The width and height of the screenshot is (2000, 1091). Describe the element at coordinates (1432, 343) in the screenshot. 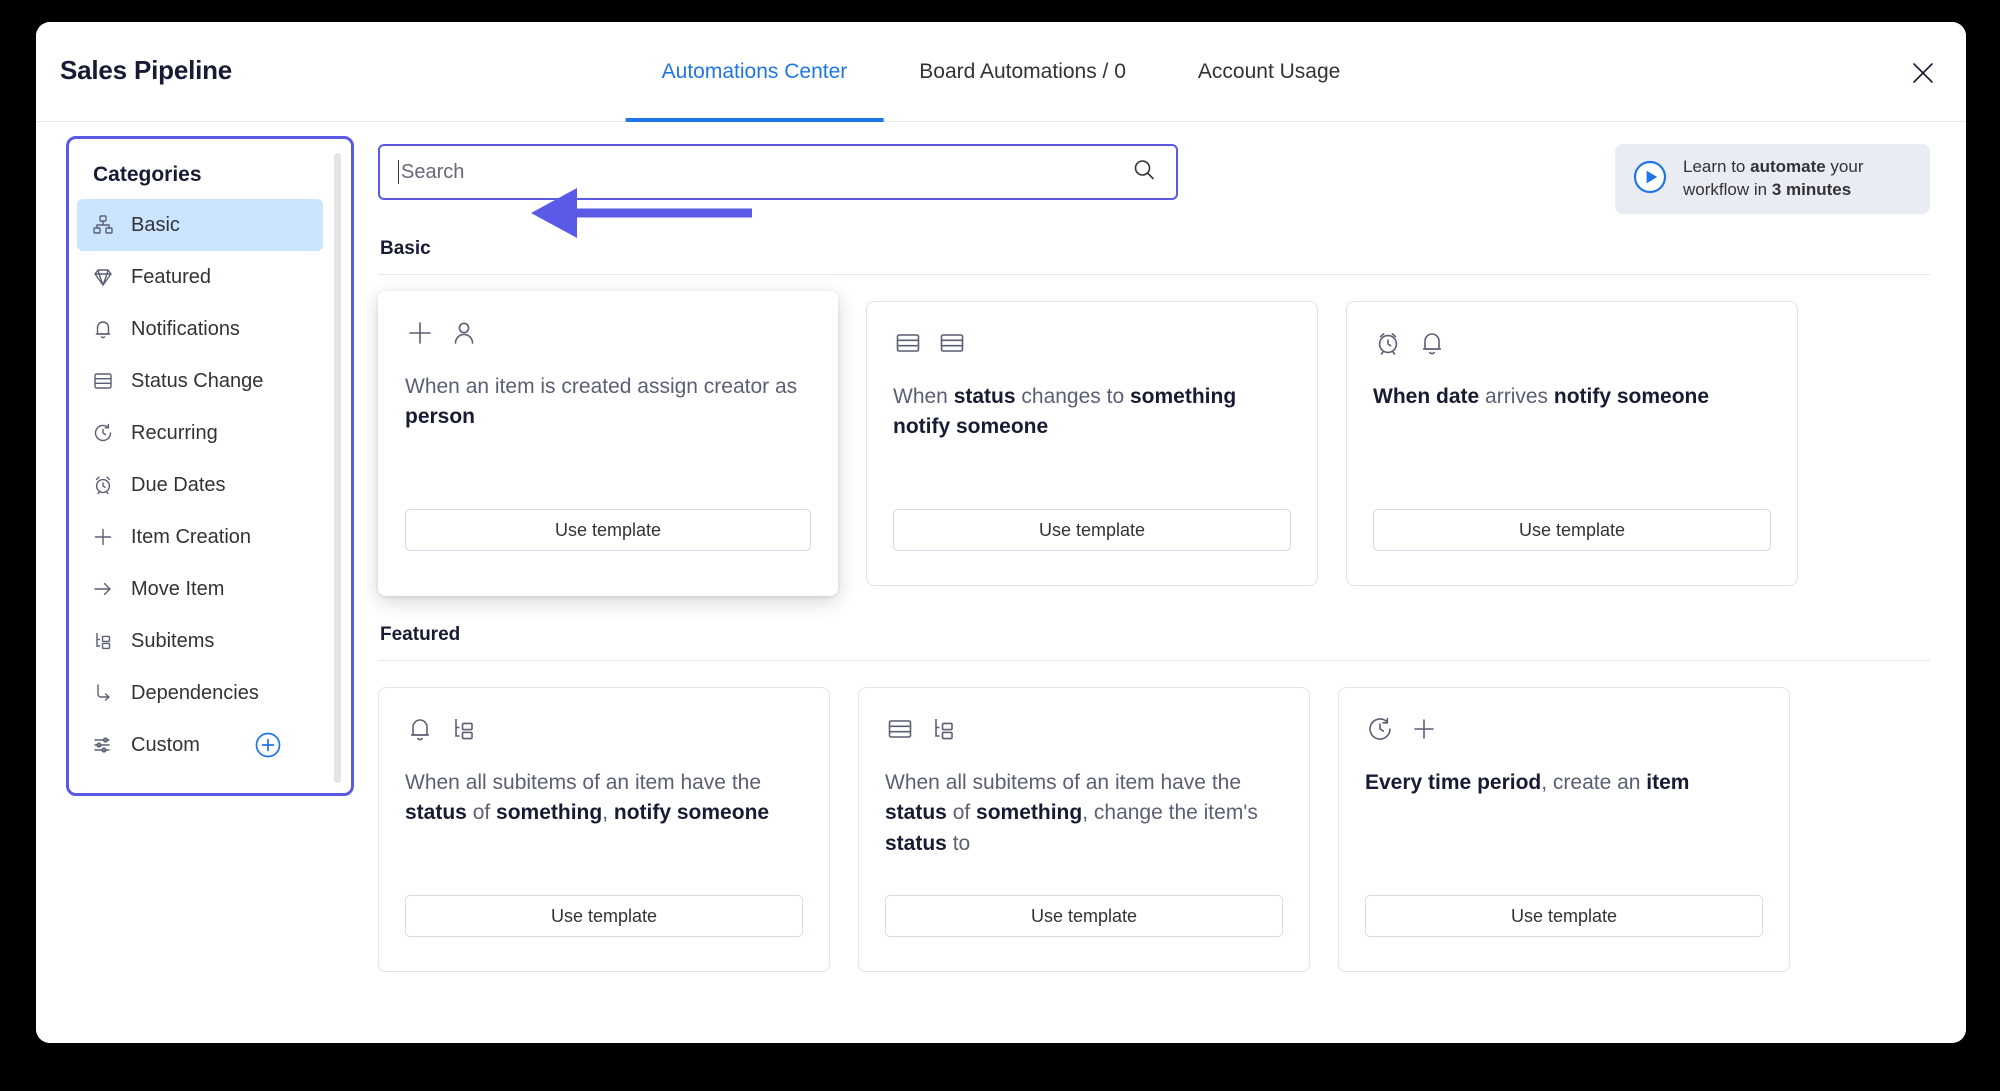

I see `bell-icon` at that location.